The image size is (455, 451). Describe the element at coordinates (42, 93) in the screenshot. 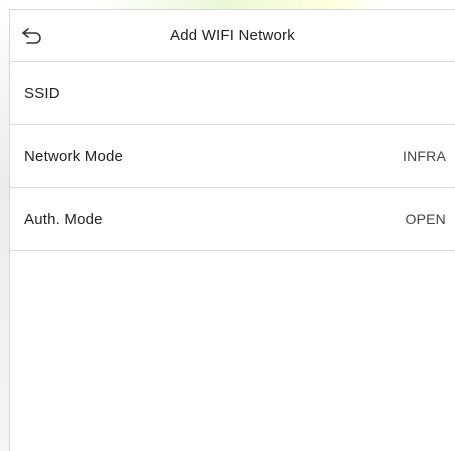

I see `ssid-label: SSID` at that location.